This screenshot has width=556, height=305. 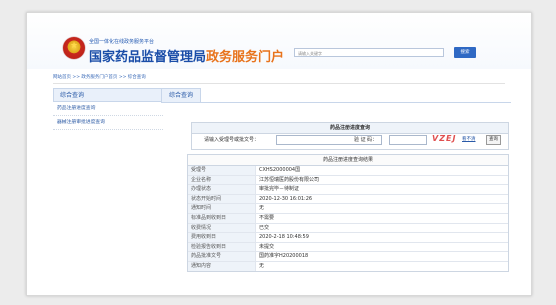 What do you see at coordinates (286, 198) in the screenshot?
I see `row-value: 2020-12-30 16:01:26` at bounding box center [286, 198].